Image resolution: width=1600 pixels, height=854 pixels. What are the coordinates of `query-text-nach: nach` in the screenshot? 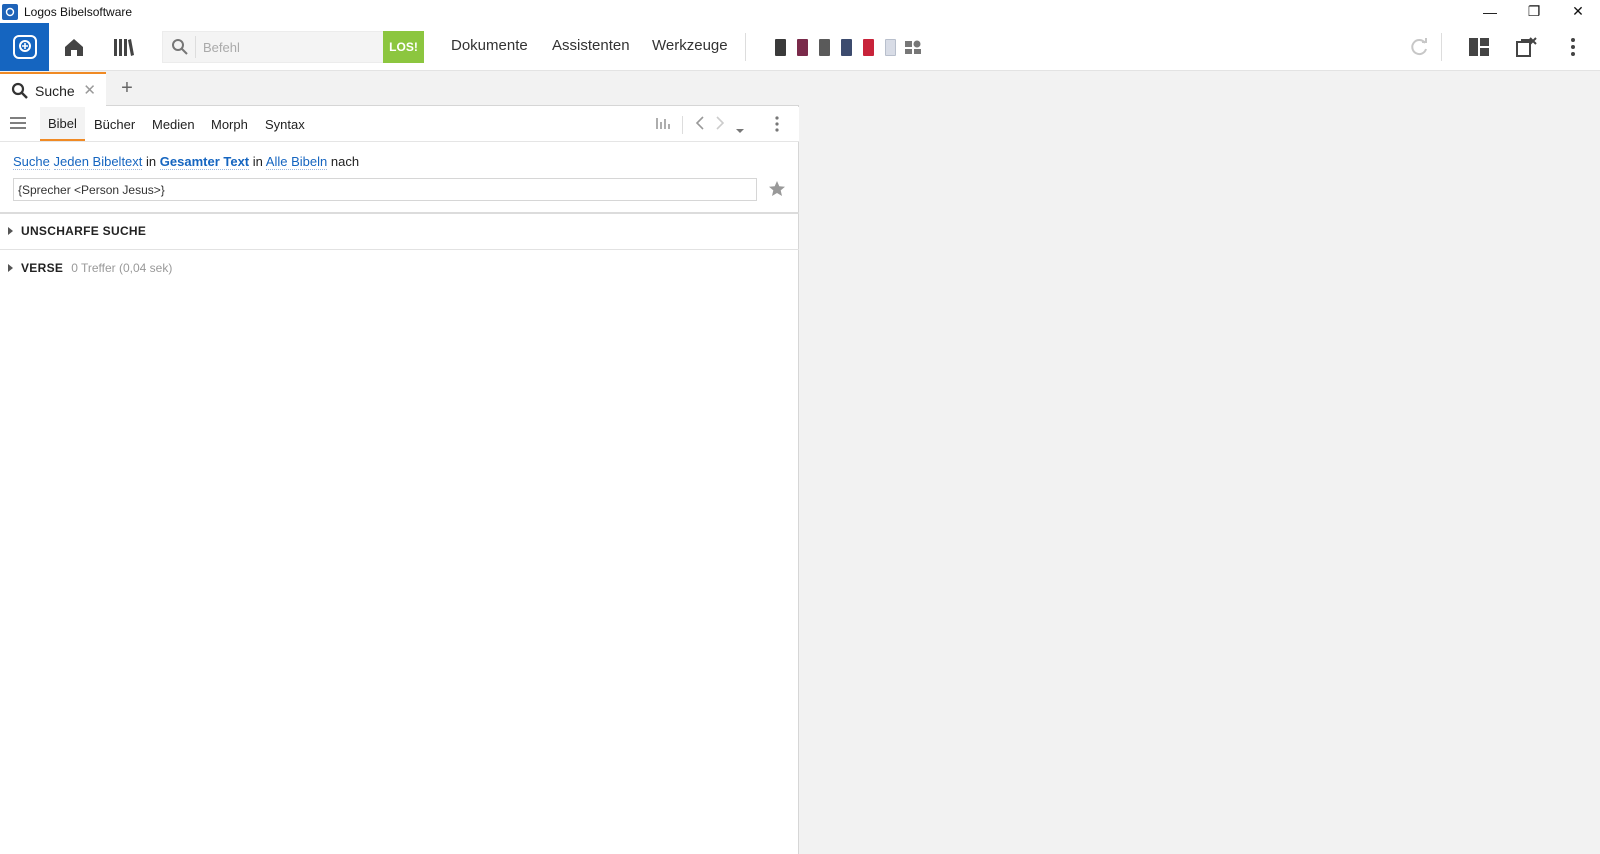 It's located at (345, 161).